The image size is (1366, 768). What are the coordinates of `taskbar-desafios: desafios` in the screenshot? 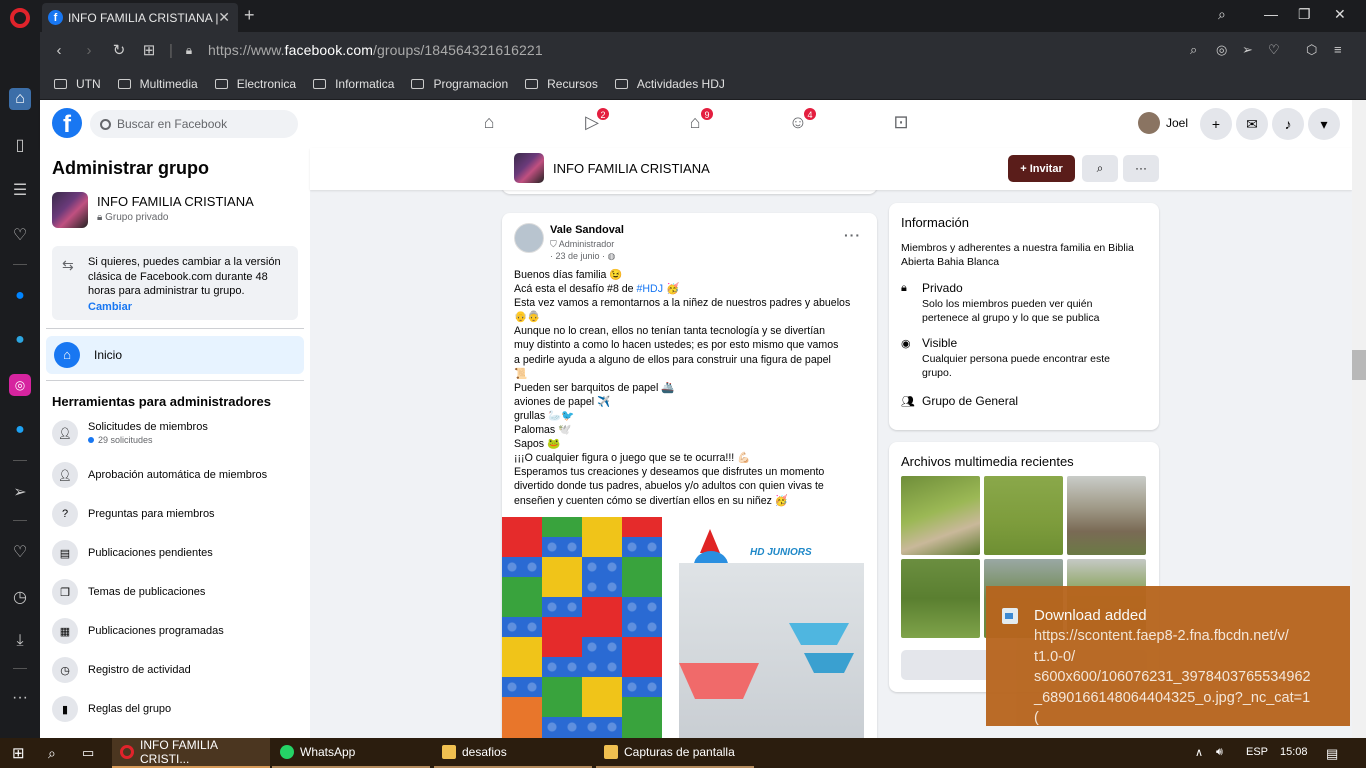 It's located at (513, 753).